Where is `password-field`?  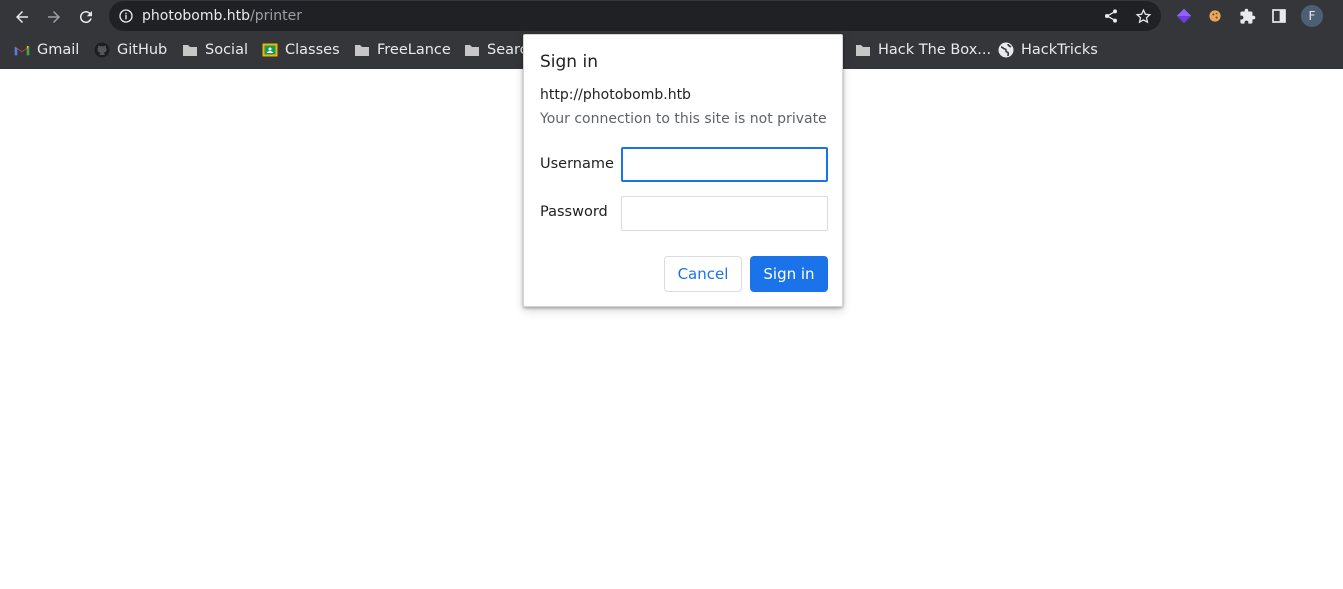 password-field is located at coordinates (724, 213).